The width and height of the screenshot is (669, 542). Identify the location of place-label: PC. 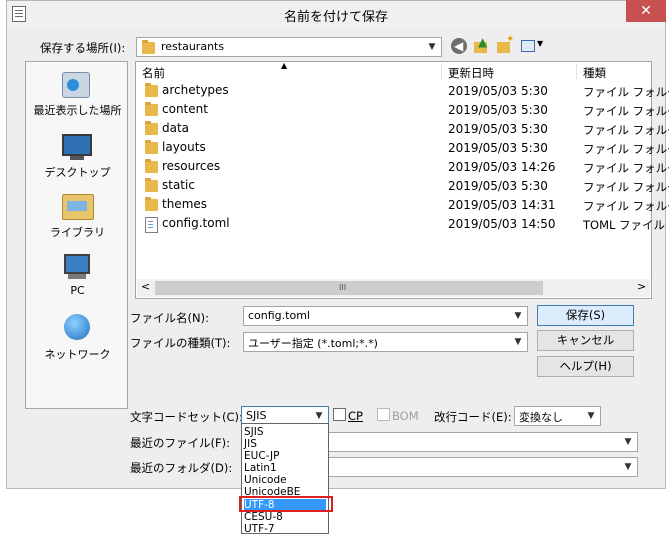
(77, 290).